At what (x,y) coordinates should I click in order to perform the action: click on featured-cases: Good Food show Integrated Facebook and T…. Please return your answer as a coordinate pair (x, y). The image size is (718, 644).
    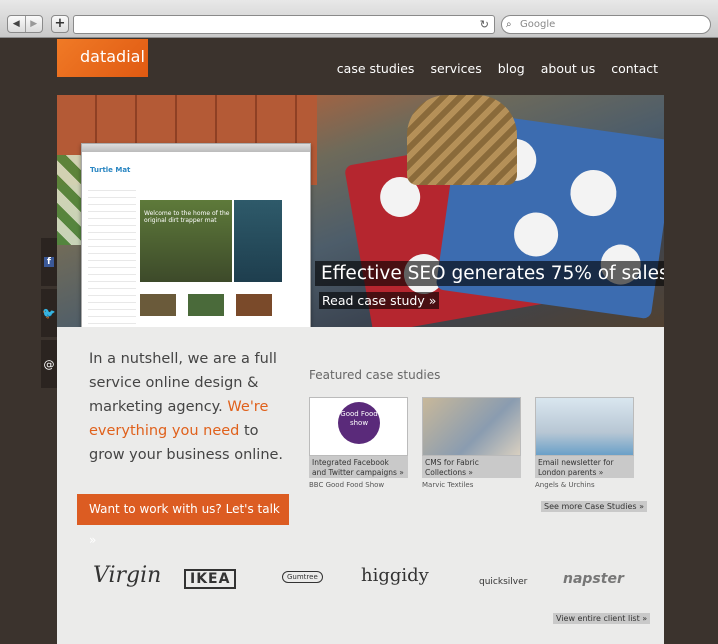
    Looking at the image, I should click on (471, 443).